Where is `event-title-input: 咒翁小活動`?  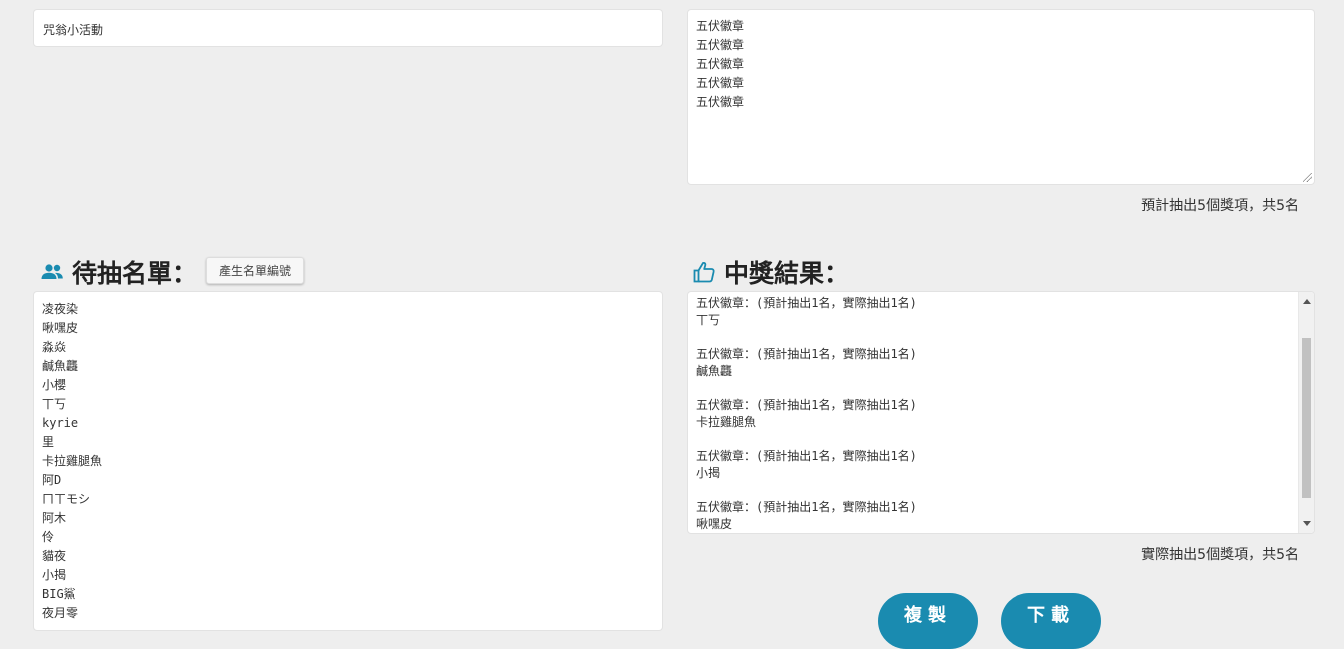
event-title-input: 咒翁小活動 is located at coordinates (348, 28).